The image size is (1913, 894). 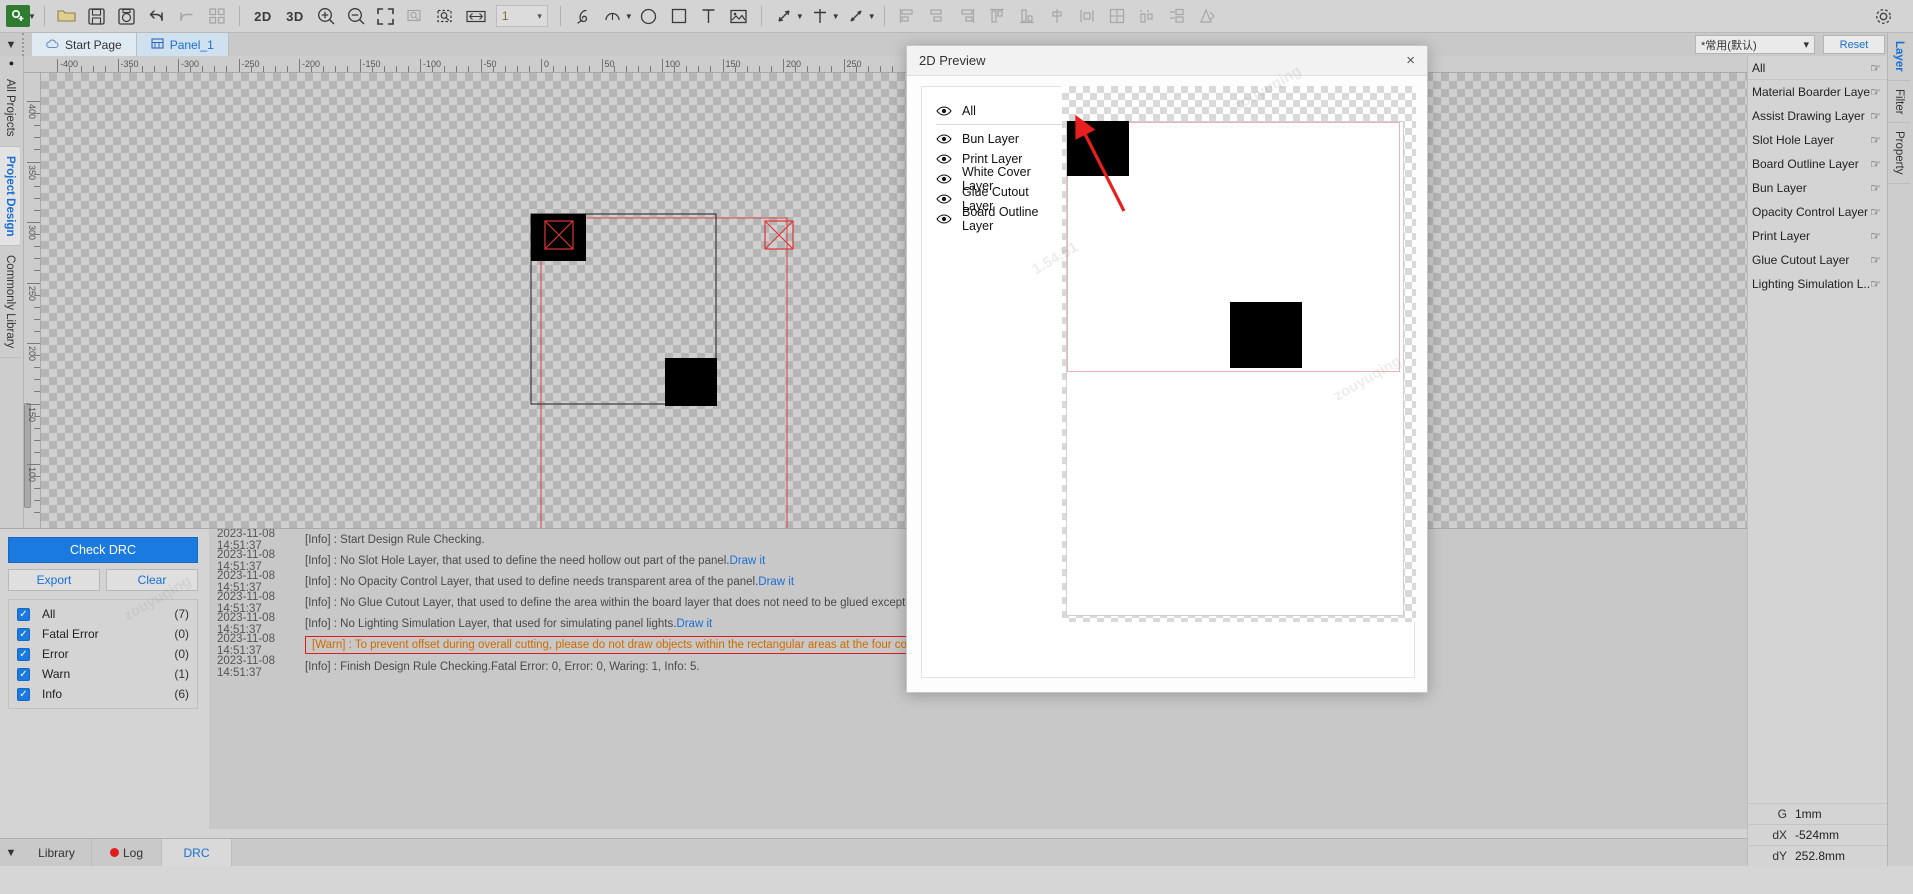 What do you see at coordinates (907, 16) in the screenshot?
I see `align-left-icon` at bounding box center [907, 16].